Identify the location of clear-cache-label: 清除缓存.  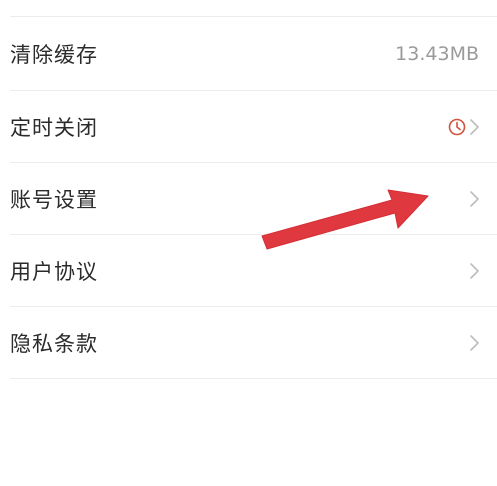
(54, 55).